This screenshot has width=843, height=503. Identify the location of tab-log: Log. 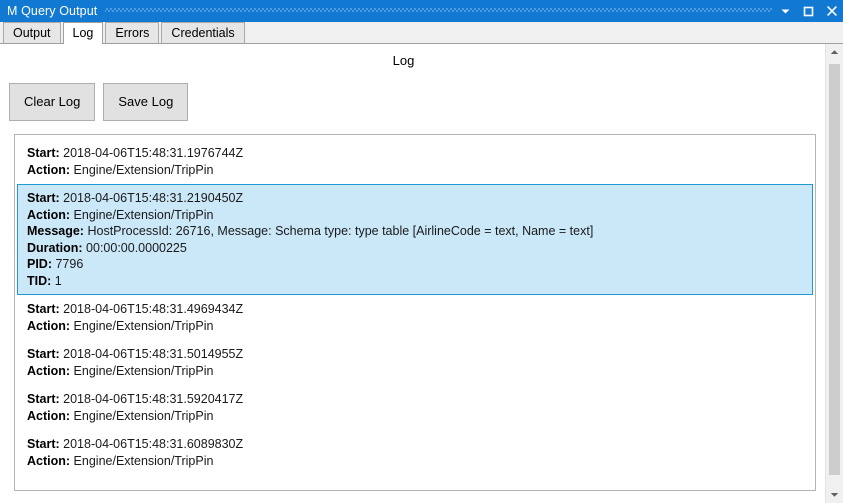
(83, 33).